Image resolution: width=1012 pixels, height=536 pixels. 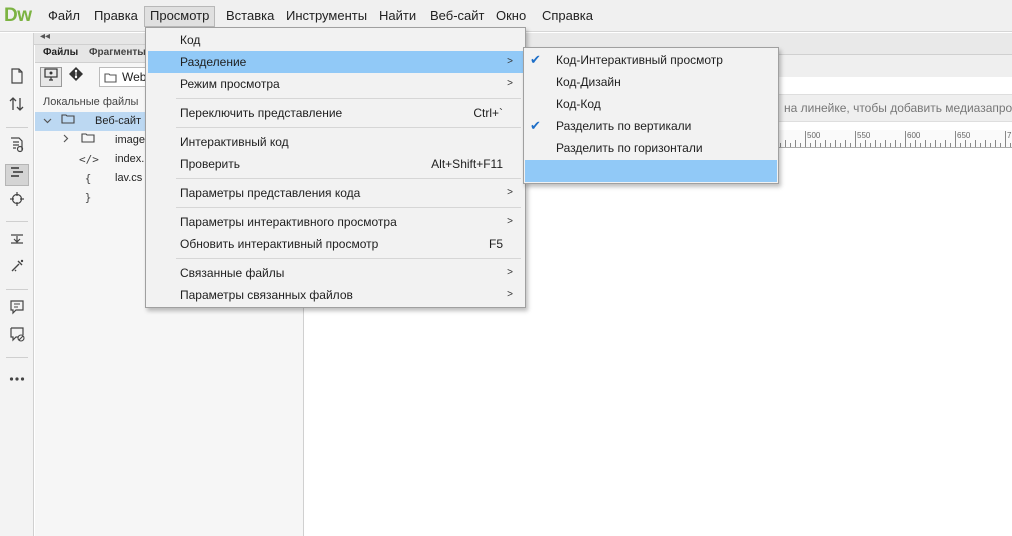 I want to click on menu-item-shortcut: Ctrl+`, so click(x=488, y=113).